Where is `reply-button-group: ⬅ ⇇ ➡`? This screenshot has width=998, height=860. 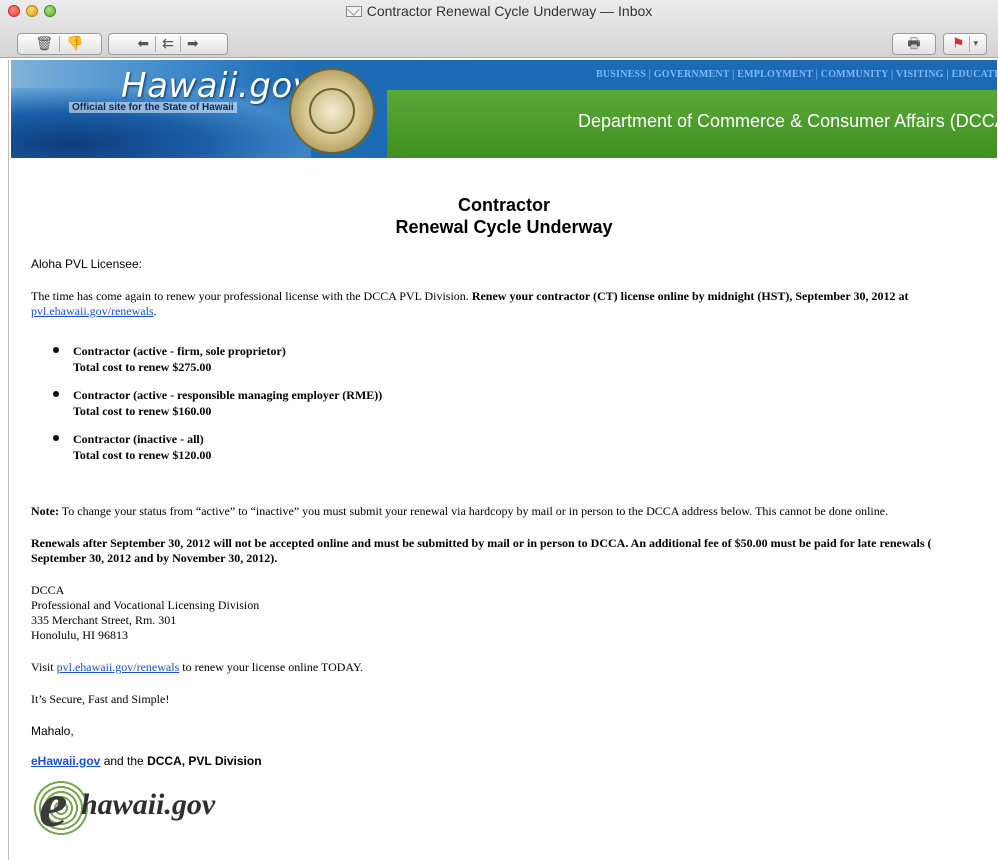 reply-button-group: ⬅ ⇇ ➡ is located at coordinates (168, 44).